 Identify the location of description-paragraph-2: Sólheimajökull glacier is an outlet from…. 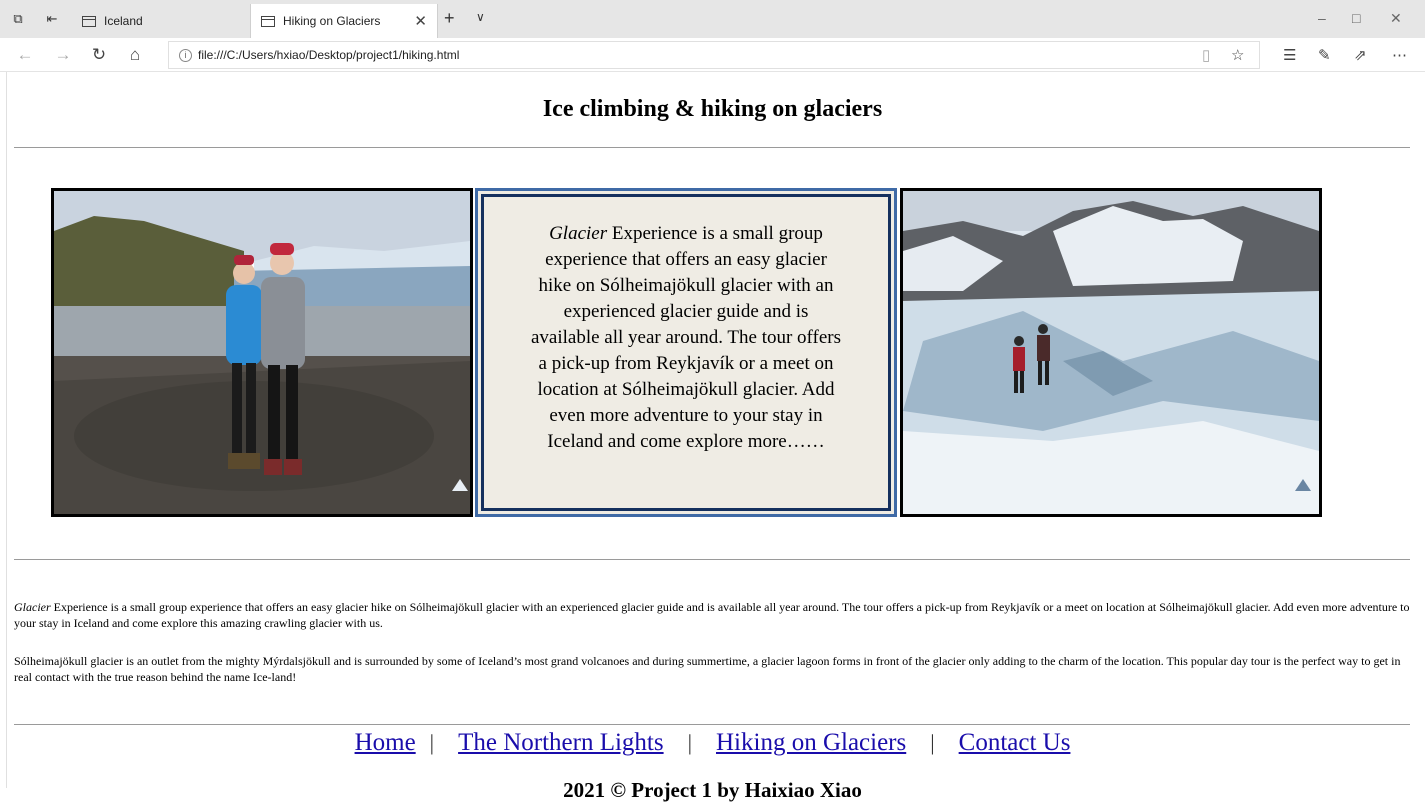
(707, 669).